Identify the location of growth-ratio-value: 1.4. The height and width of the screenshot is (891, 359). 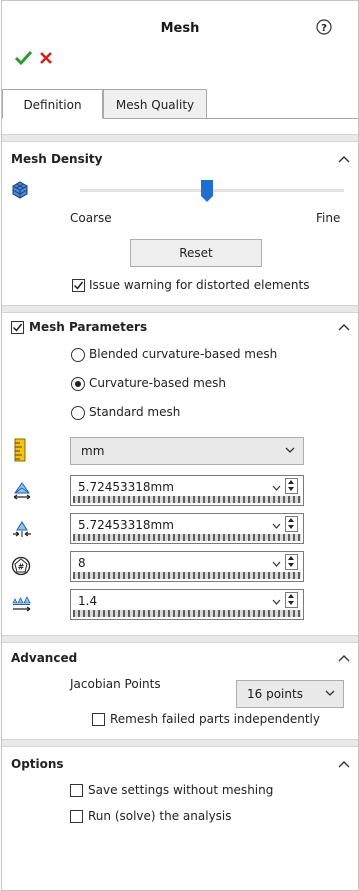
(88, 601).